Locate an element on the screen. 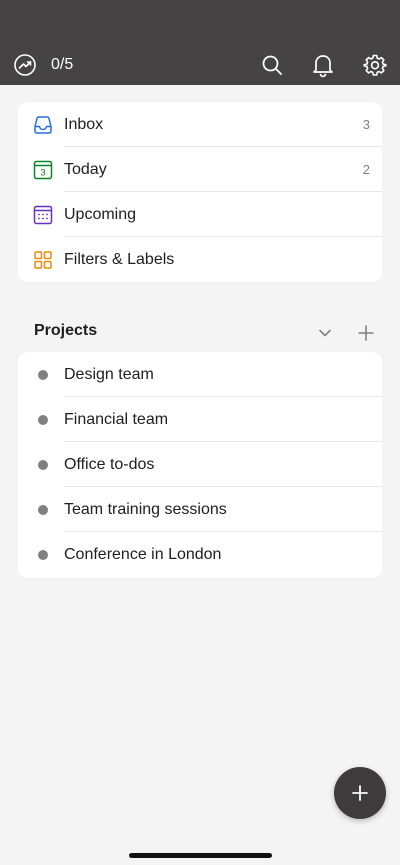  bell-icon is located at coordinates (323, 66).